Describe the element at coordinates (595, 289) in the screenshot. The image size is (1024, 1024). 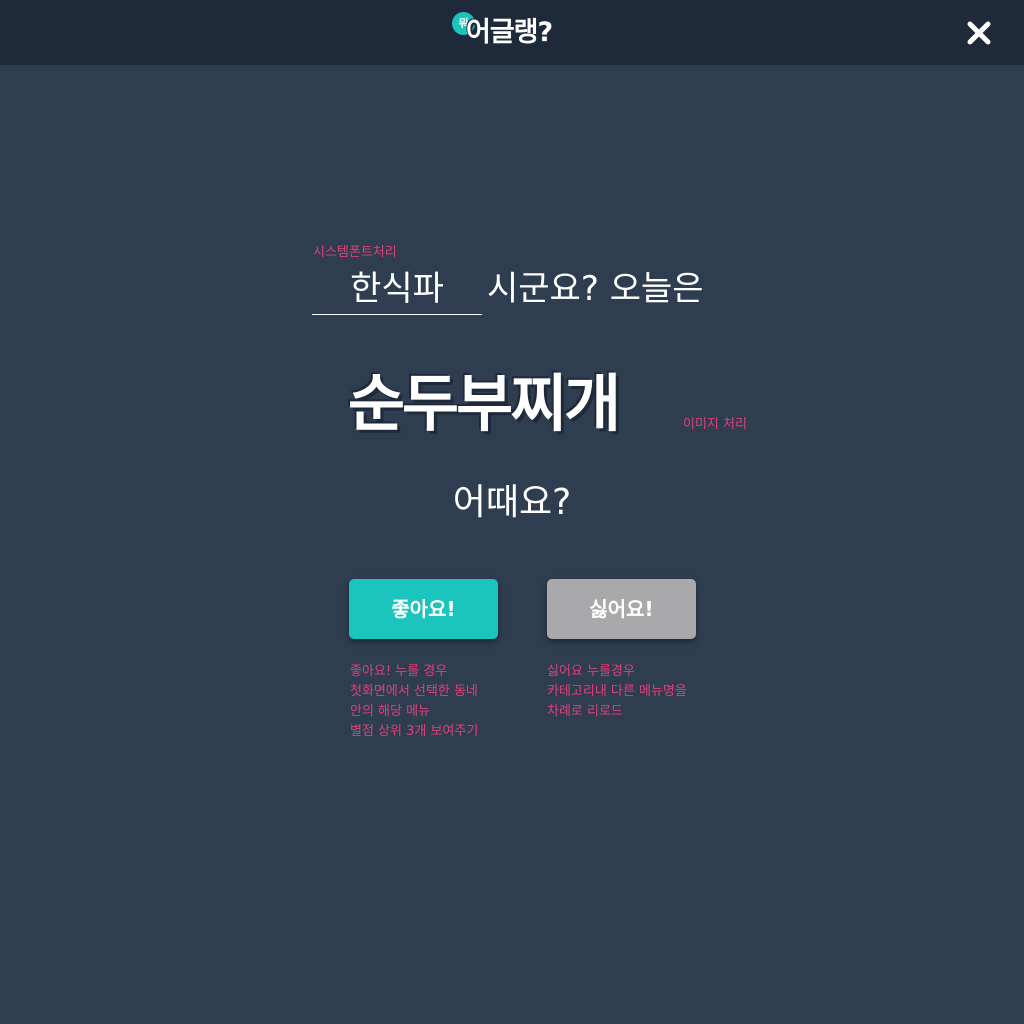
I see `question-text: 시군요? 오늘은` at that location.